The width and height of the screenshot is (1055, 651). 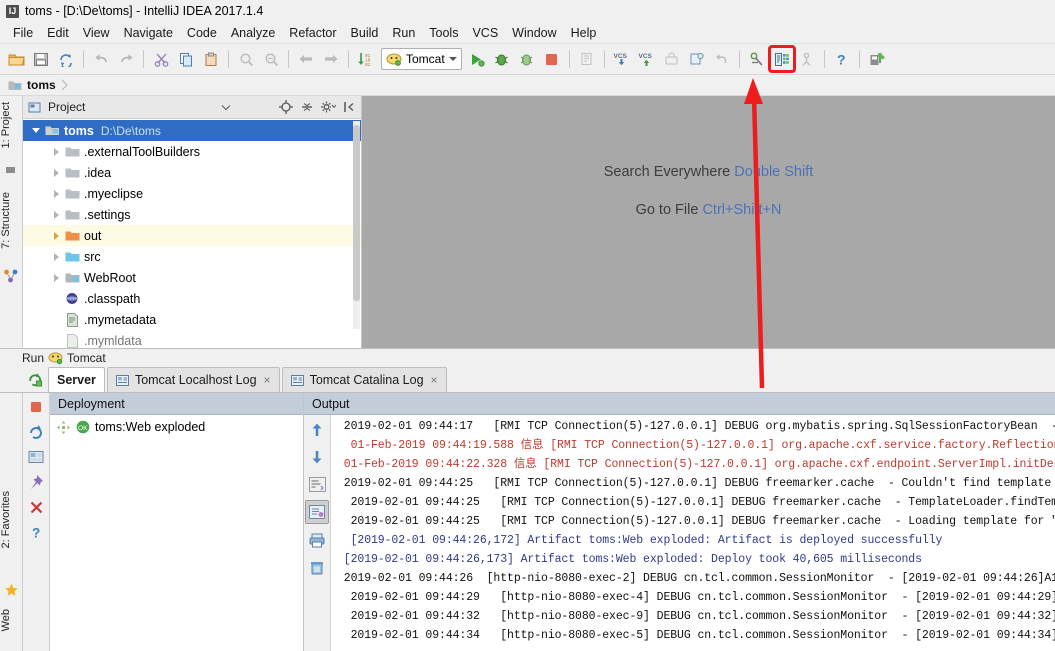 What do you see at coordinates (421, 59) in the screenshot?
I see `run-configuration-selector: Tomcat` at bounding box center [421, 59].